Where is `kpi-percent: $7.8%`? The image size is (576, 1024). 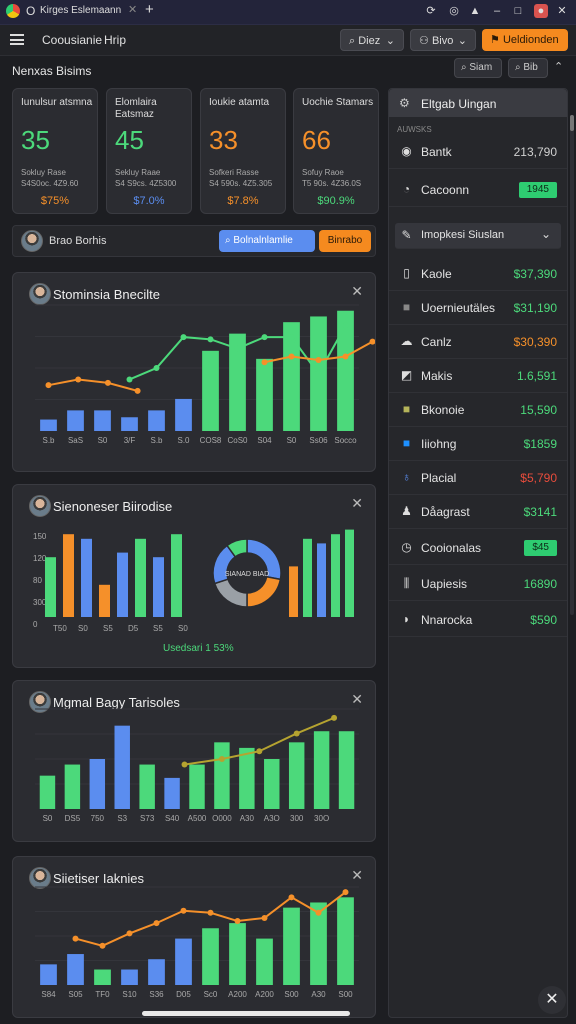
kpi-percent: $7.8% is located at coordinates (243, 201).